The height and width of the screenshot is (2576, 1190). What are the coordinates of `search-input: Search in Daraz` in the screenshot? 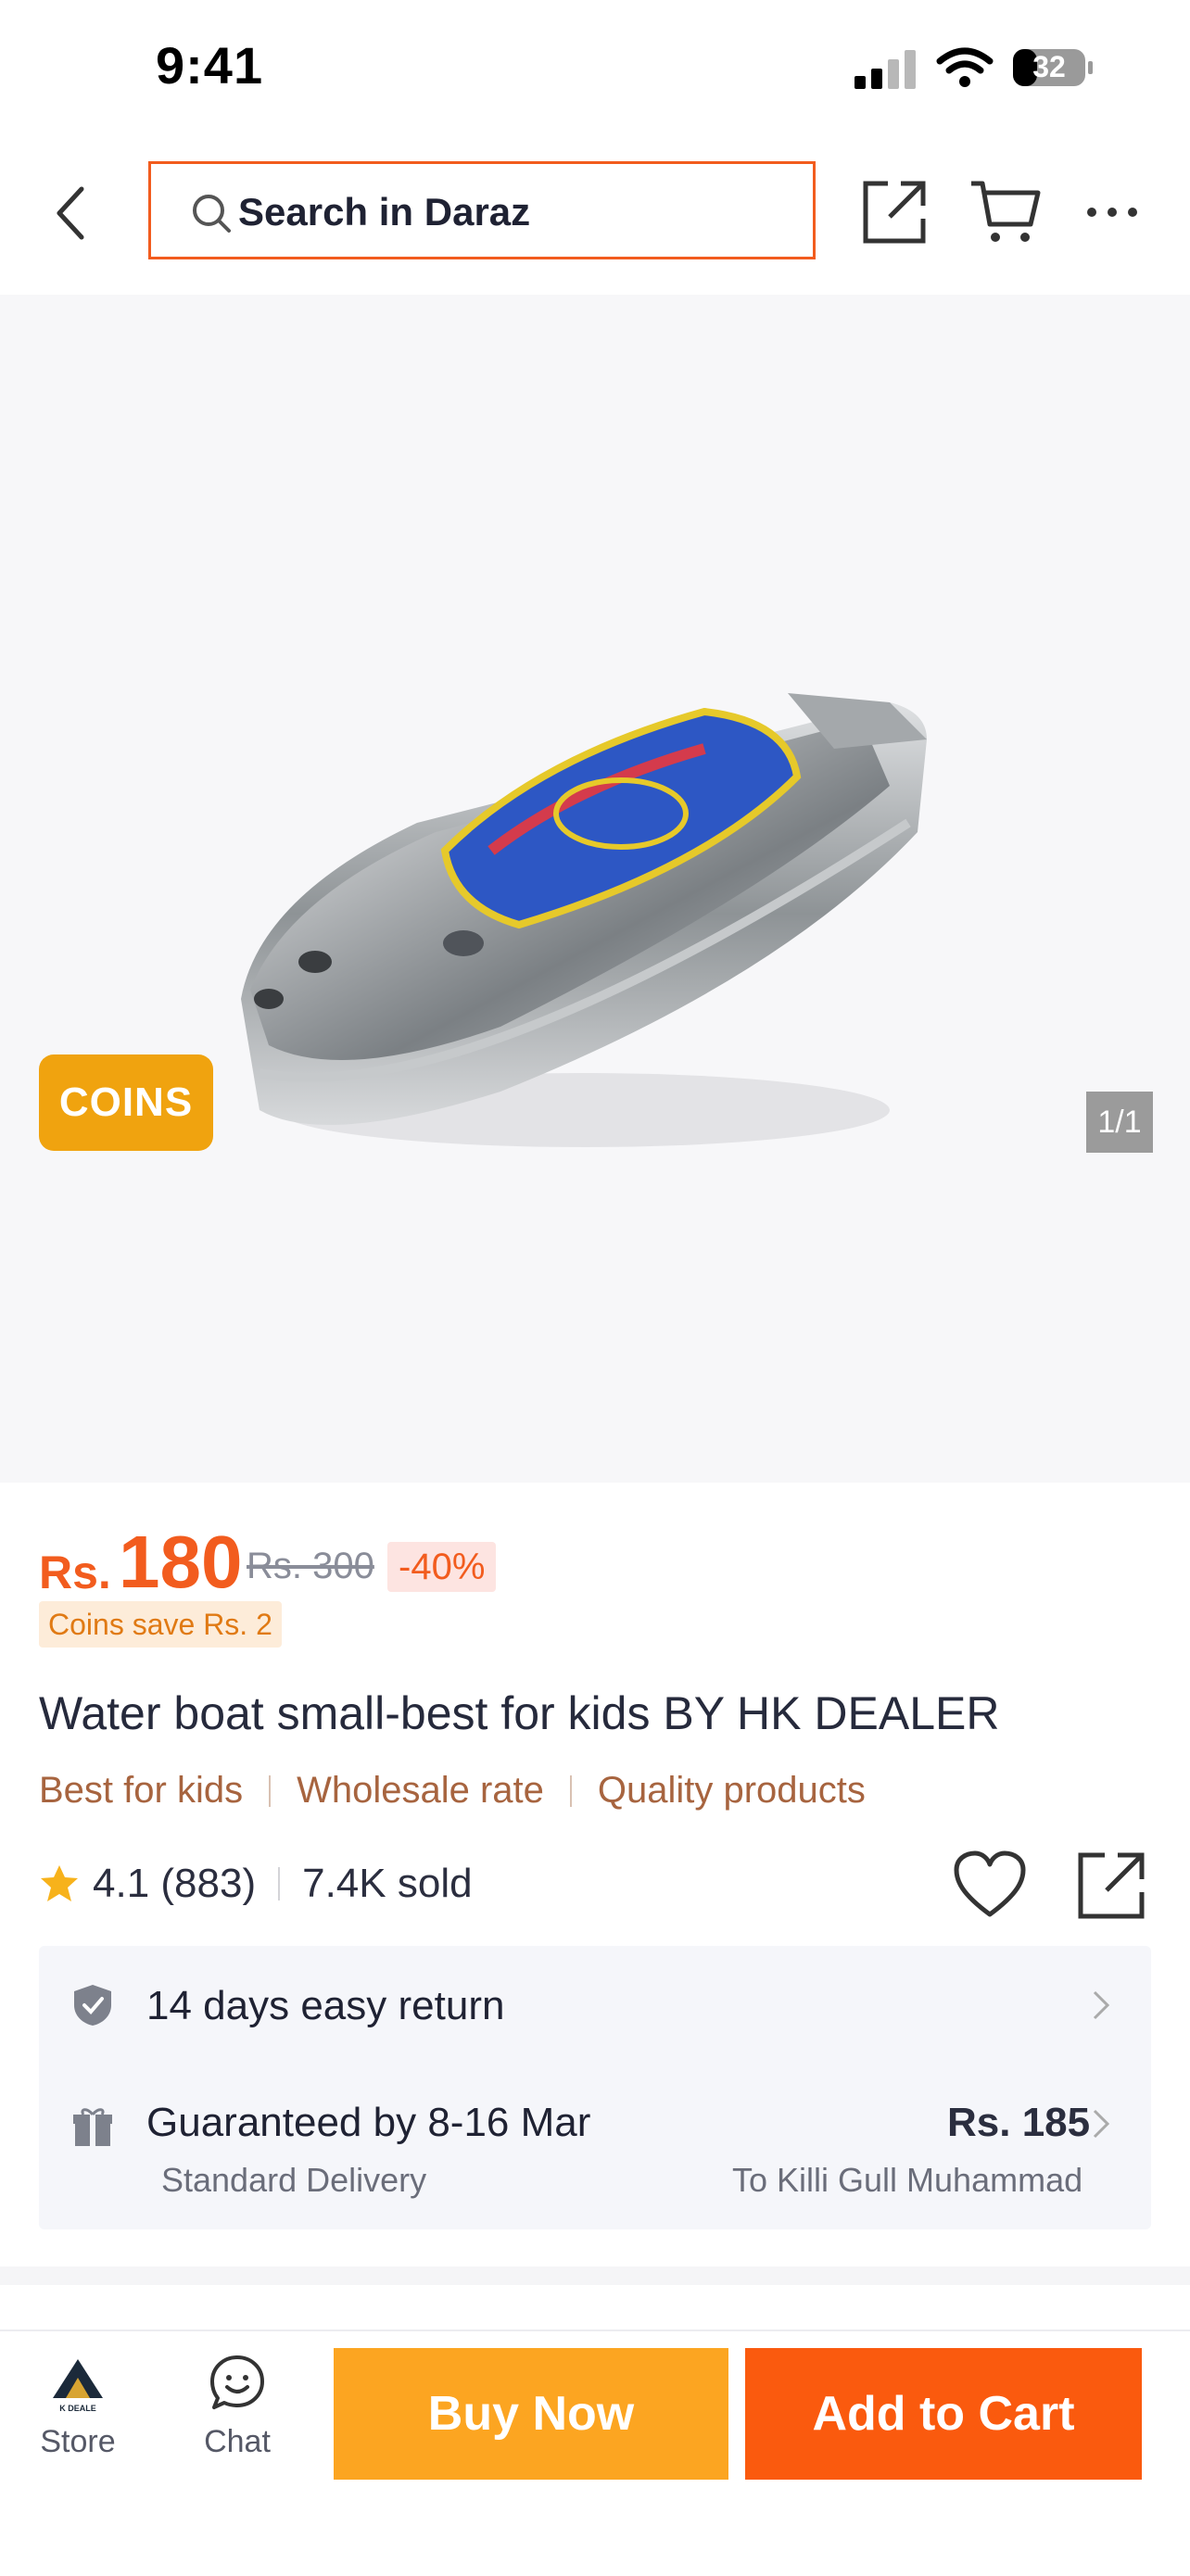 It's located at (482, 210).